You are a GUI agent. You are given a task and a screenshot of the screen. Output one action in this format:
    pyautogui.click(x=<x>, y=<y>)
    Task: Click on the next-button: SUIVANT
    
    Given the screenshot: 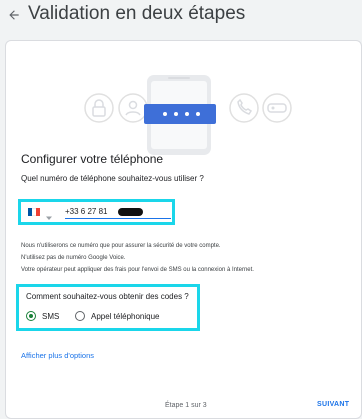 What is the action you would take?
    pyautogui.click(x=333, y=404)
    